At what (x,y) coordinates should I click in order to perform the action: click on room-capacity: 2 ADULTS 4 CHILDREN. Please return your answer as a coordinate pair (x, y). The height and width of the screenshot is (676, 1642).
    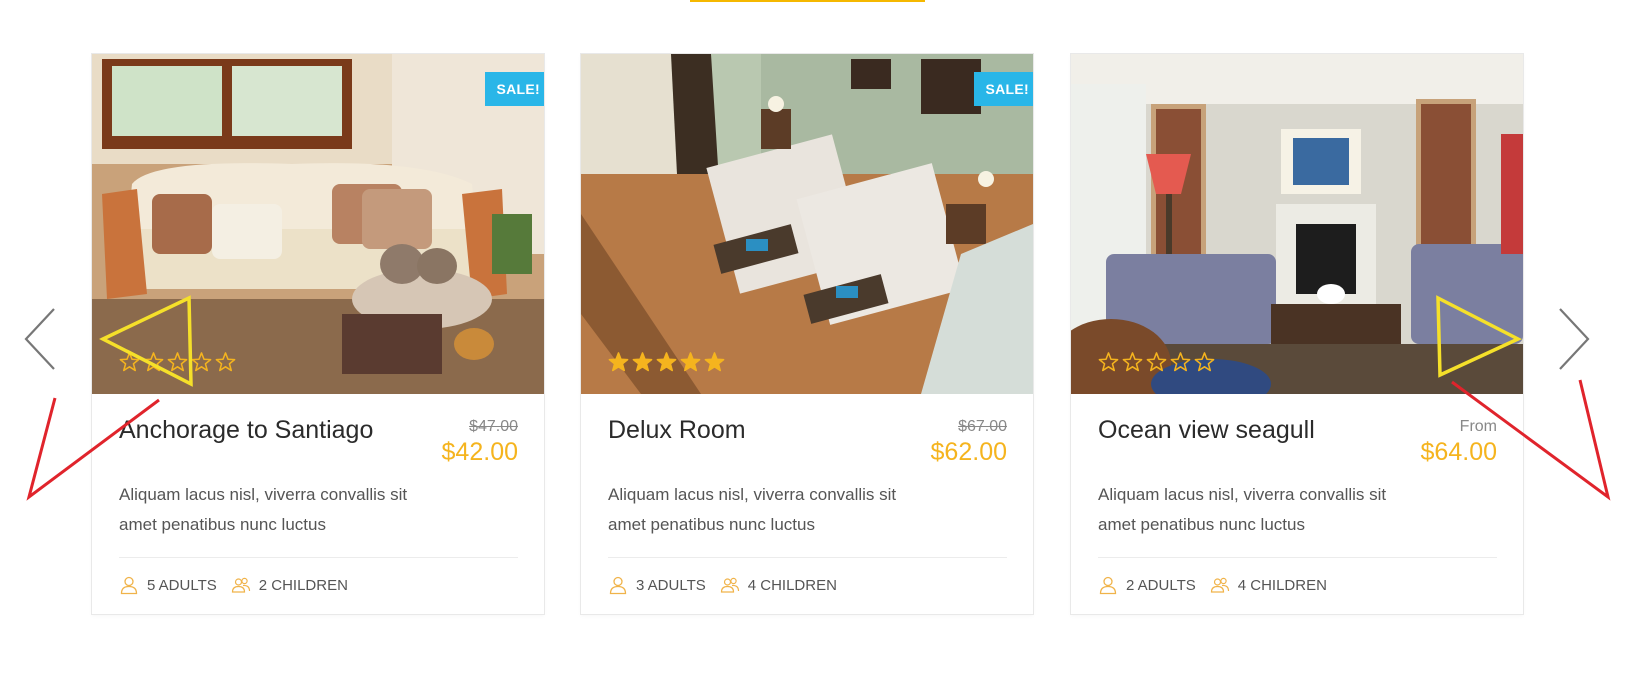
    Looking at the image, I should click on (1219, 585).